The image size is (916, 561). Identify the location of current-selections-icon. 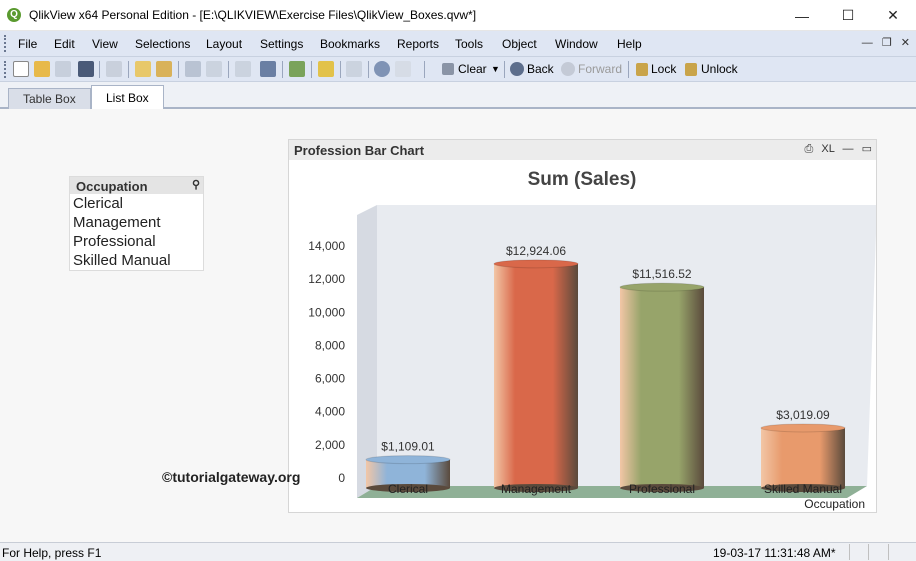
(268, 69).